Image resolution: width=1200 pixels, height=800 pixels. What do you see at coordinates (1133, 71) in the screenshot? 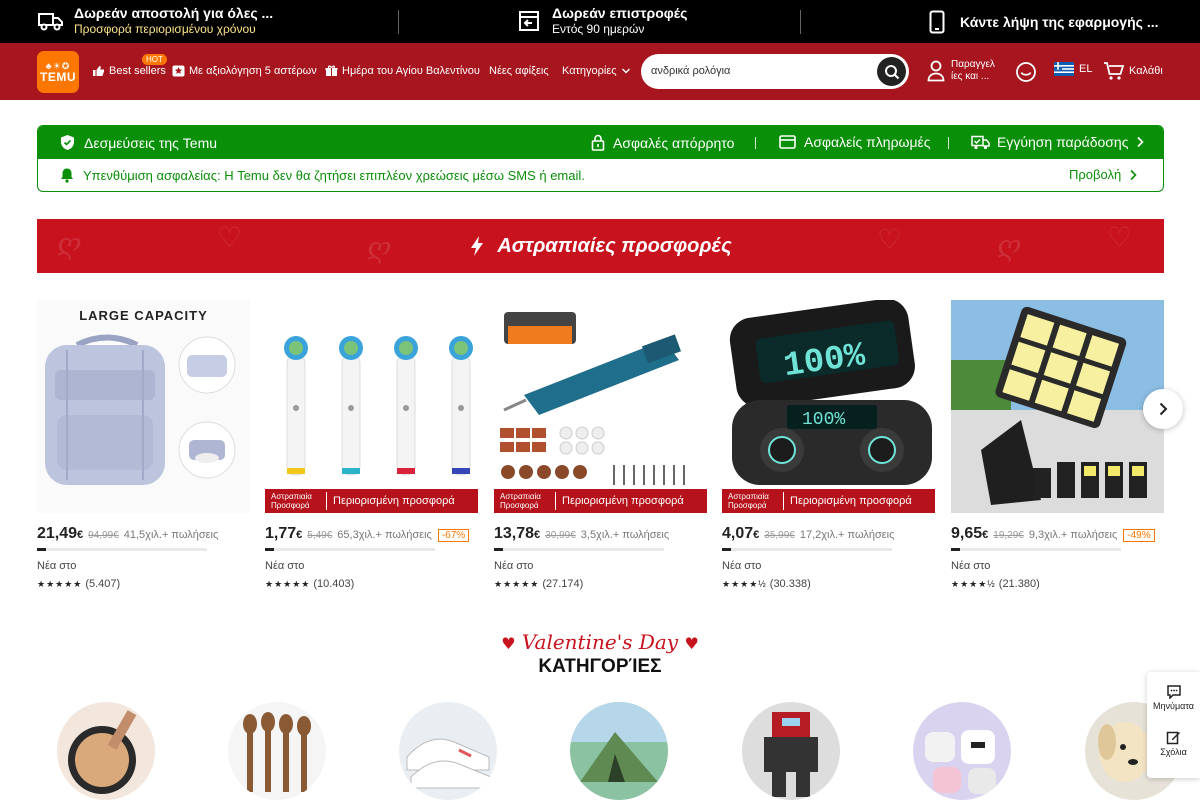
I see `cart-button: Καλάθι` at bounding box center [1133, 71].